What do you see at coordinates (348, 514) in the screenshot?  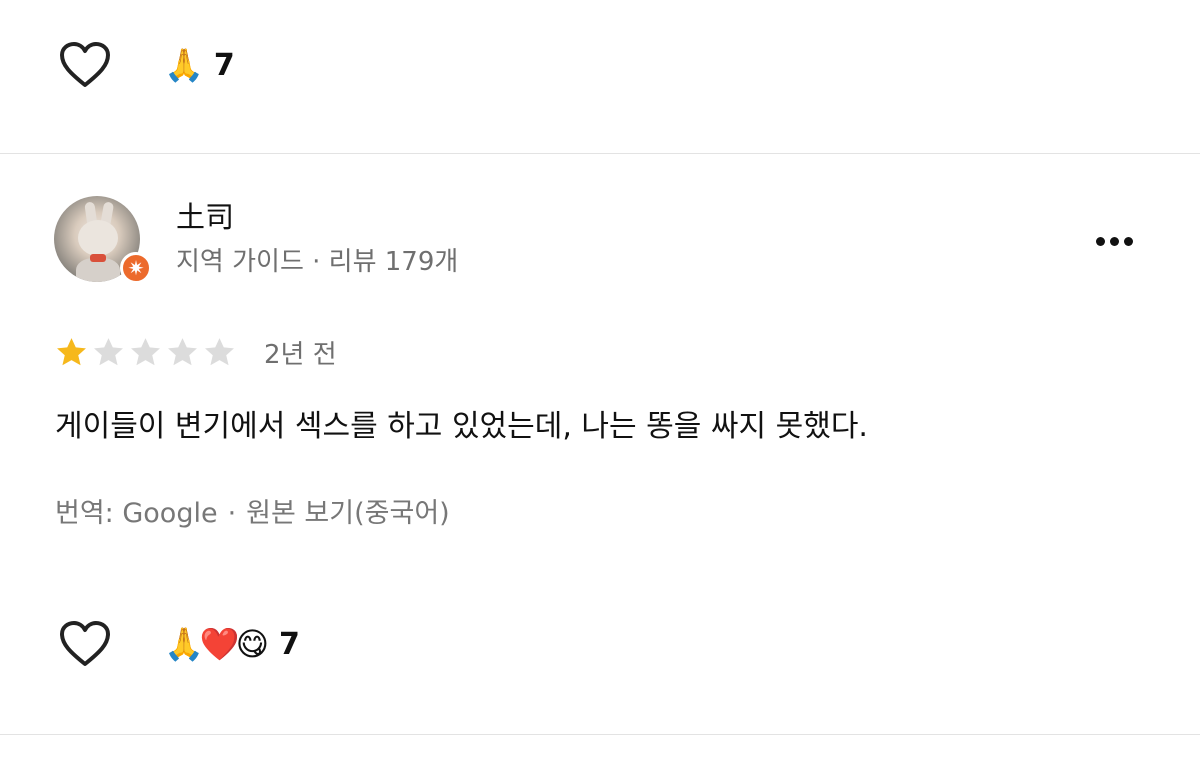 I see `view-original-link: 원본 보기(중국어)` at bounding box center [348, 514].